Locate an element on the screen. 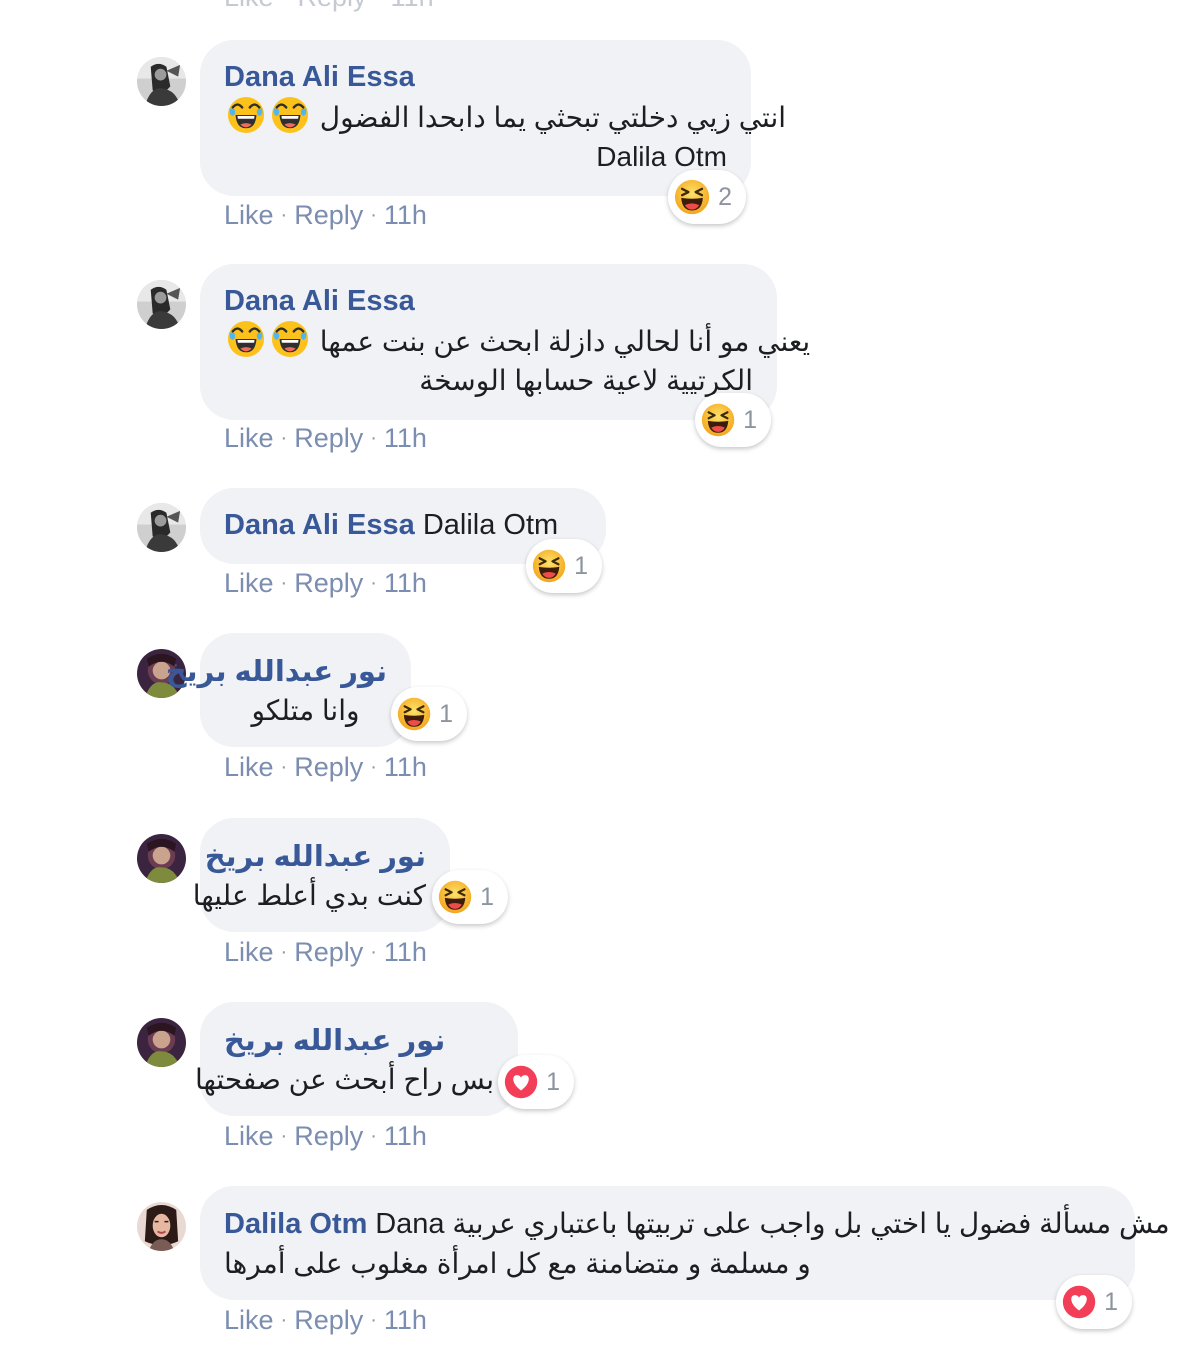 The image size is (1200, 1366). comment-bubble: نور عبدالله بريخ وانا متلكو is located at coordinates (288, 690).